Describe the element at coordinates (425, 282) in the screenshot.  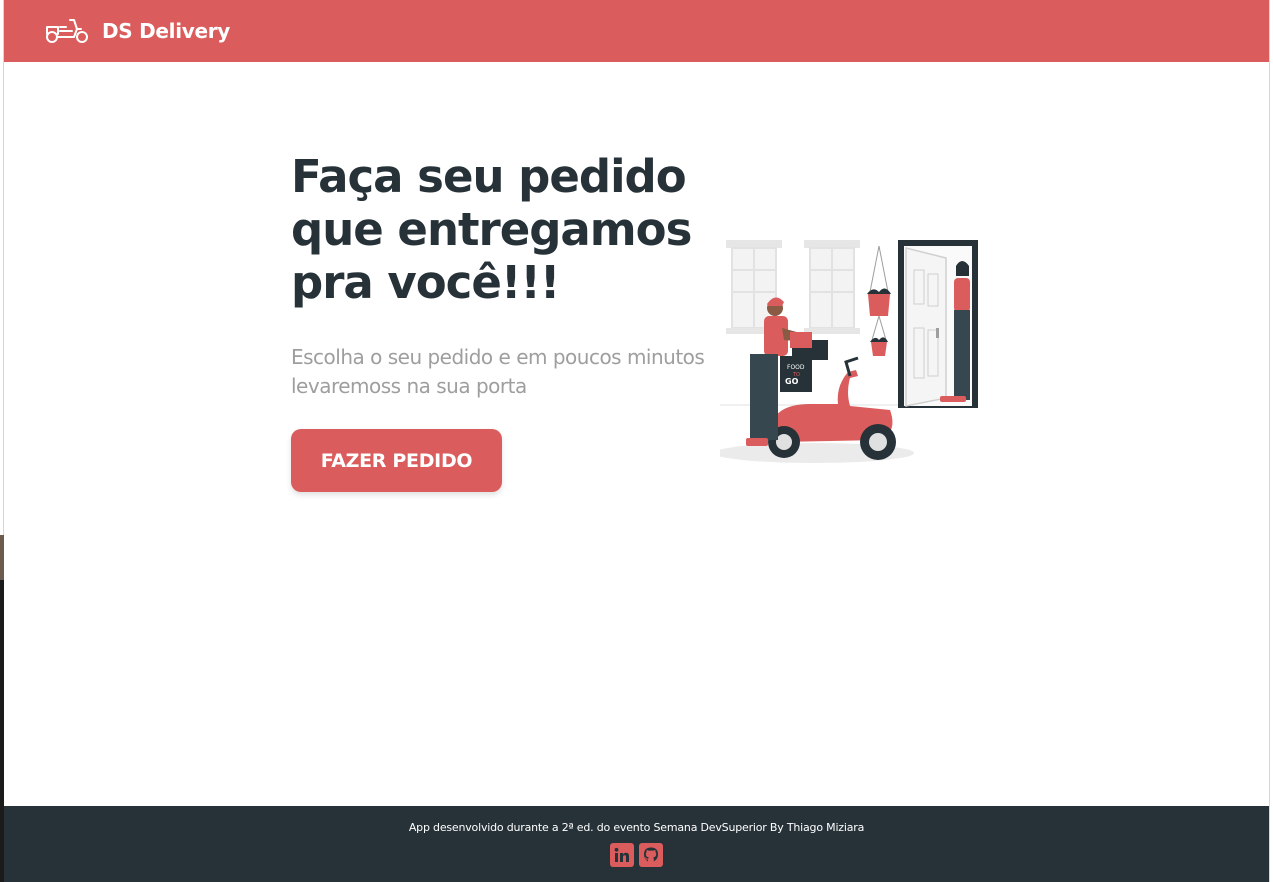
I see `hero-title-line: pra você!!!` at that location.